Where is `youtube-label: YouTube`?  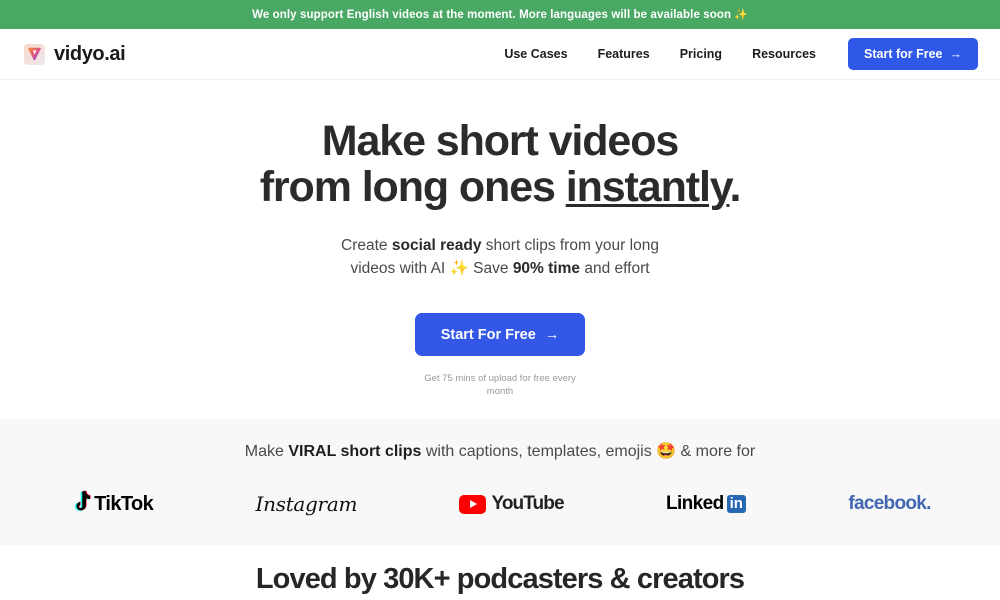 youtube-label: YouTube is located at coordinates (527, 503).